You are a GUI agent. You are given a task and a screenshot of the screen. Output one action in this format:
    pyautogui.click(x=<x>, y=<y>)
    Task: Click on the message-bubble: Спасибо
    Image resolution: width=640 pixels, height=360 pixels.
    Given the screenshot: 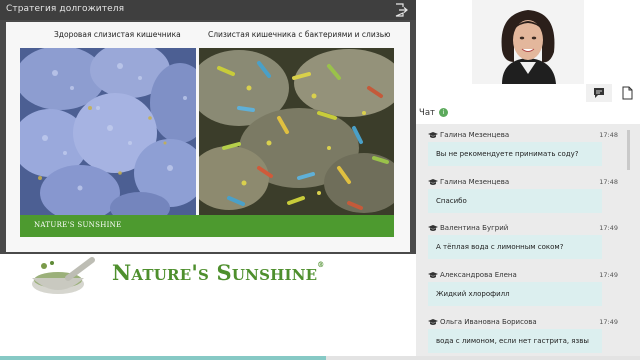 What is the action you would take?
    pyautogui.click(x=515, y=201)
    